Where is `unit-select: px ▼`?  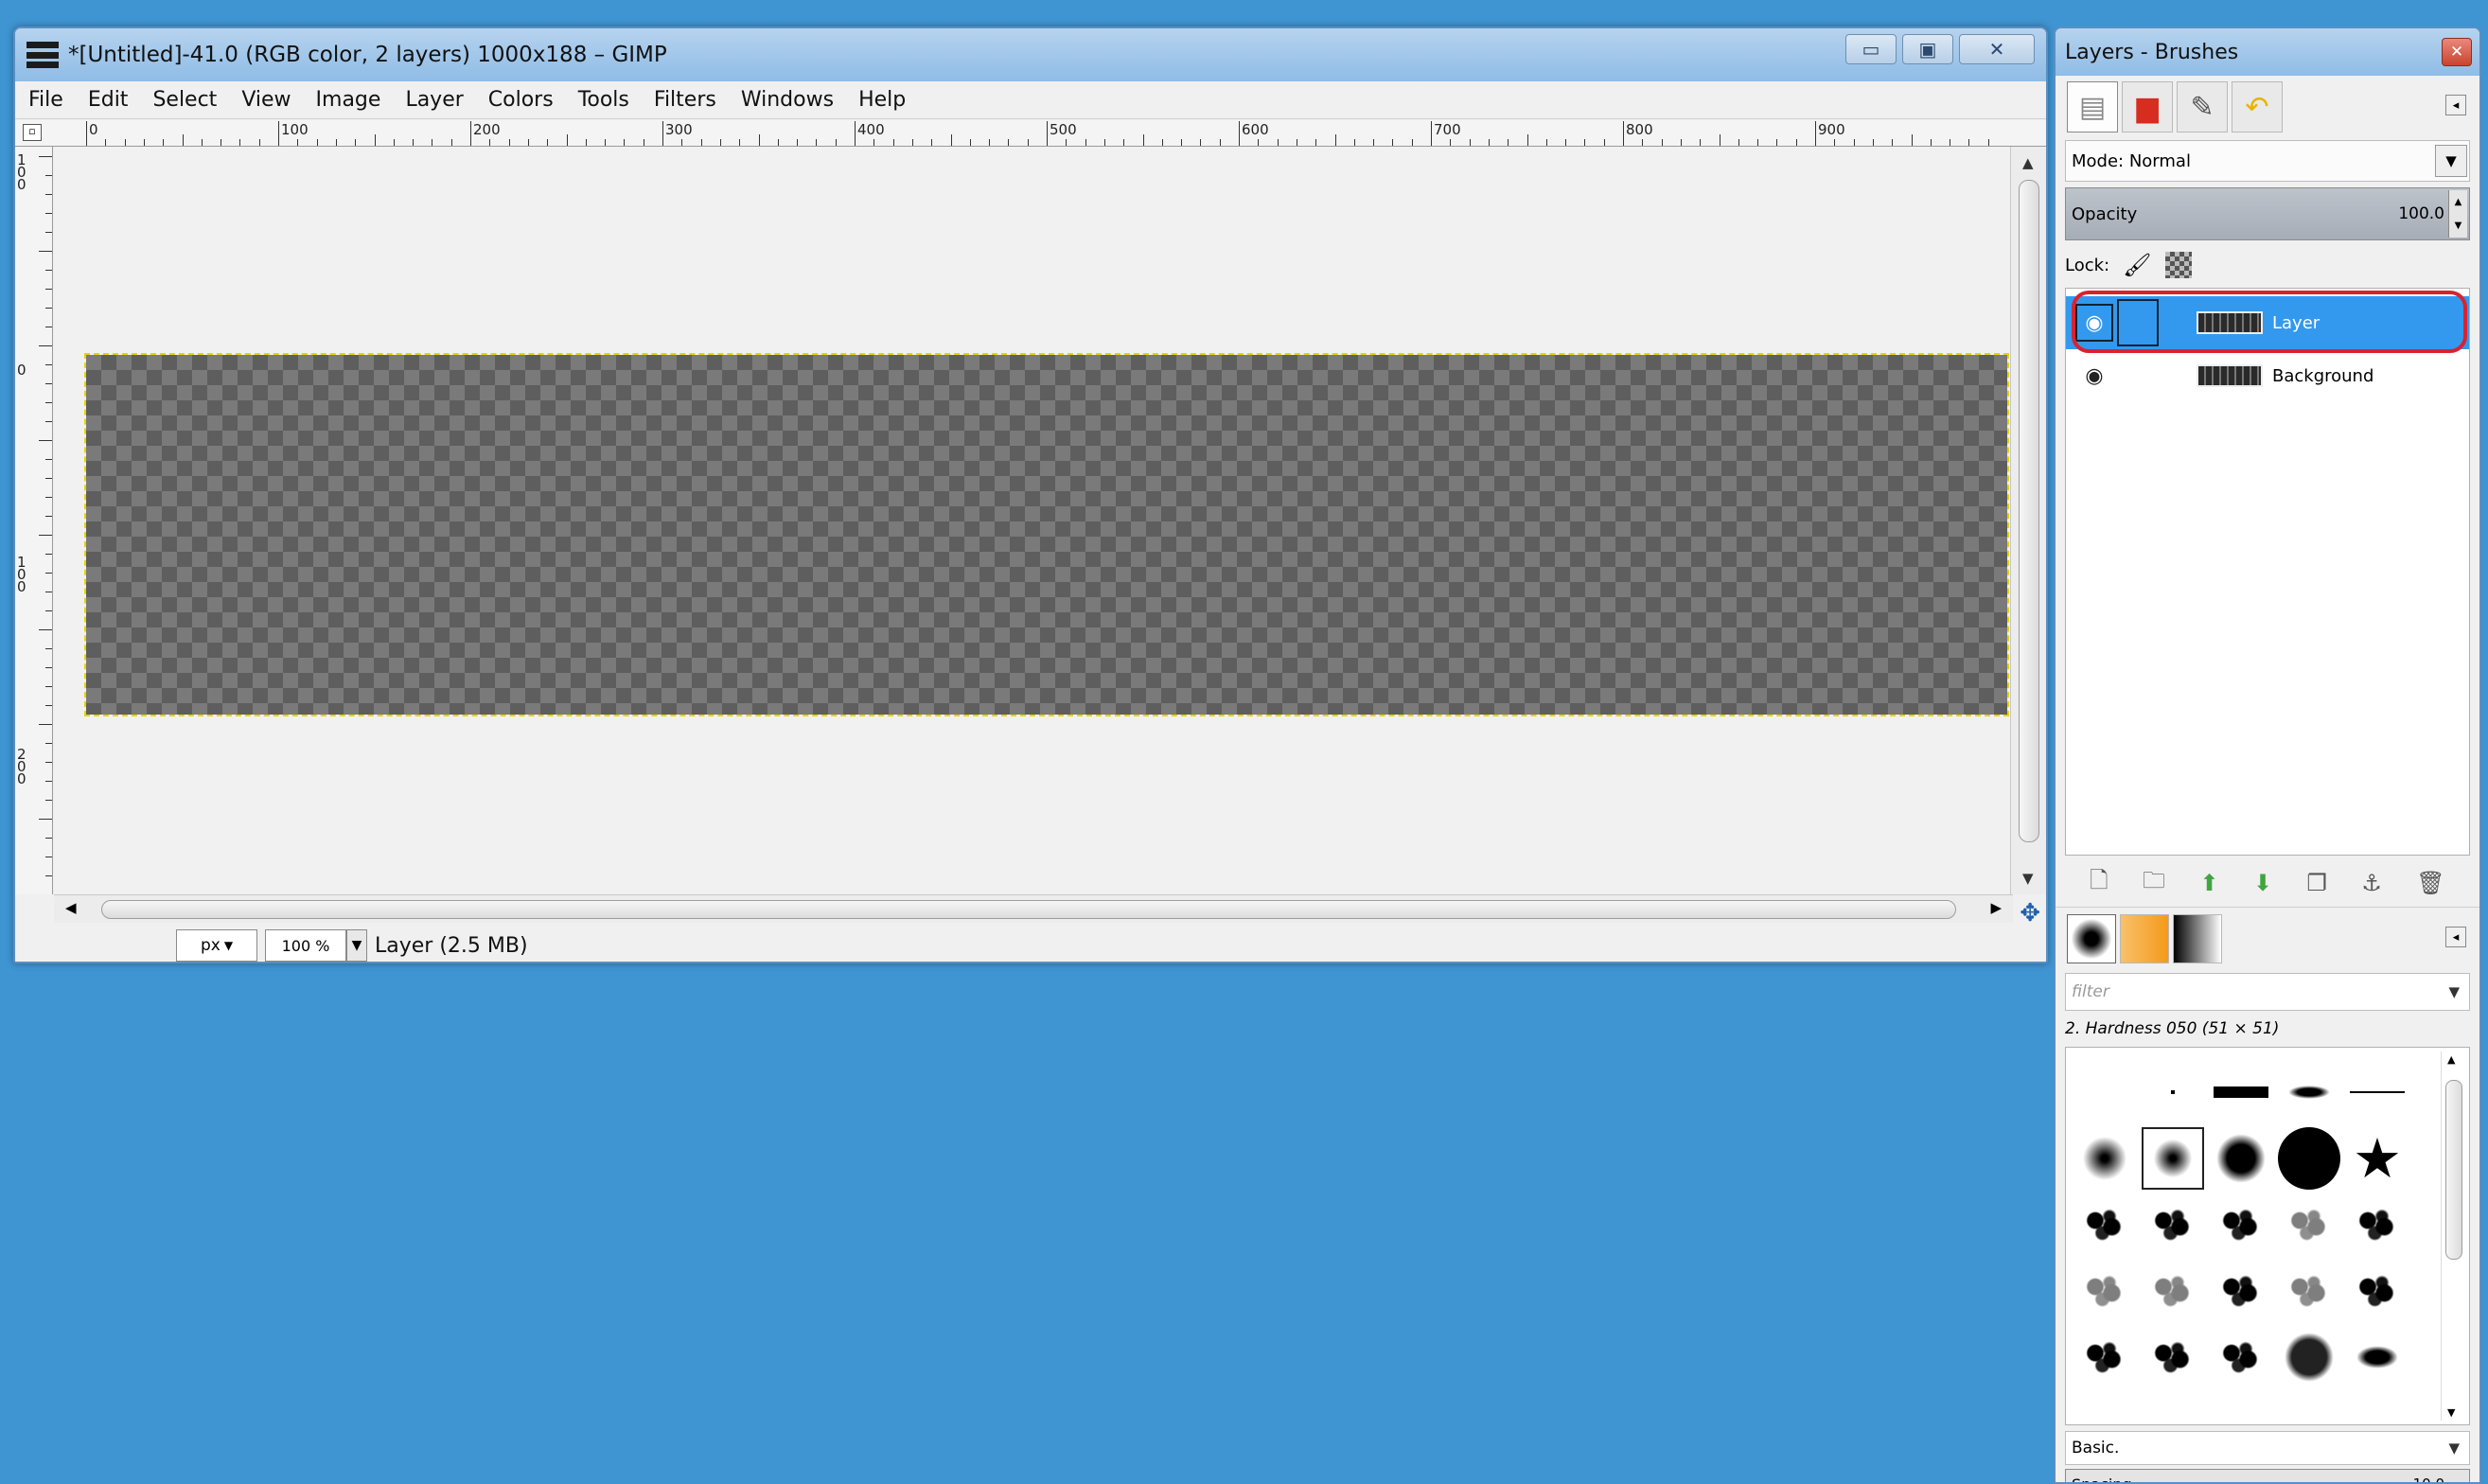
unit-select: px ▼ is located at coordinates (216, 945).